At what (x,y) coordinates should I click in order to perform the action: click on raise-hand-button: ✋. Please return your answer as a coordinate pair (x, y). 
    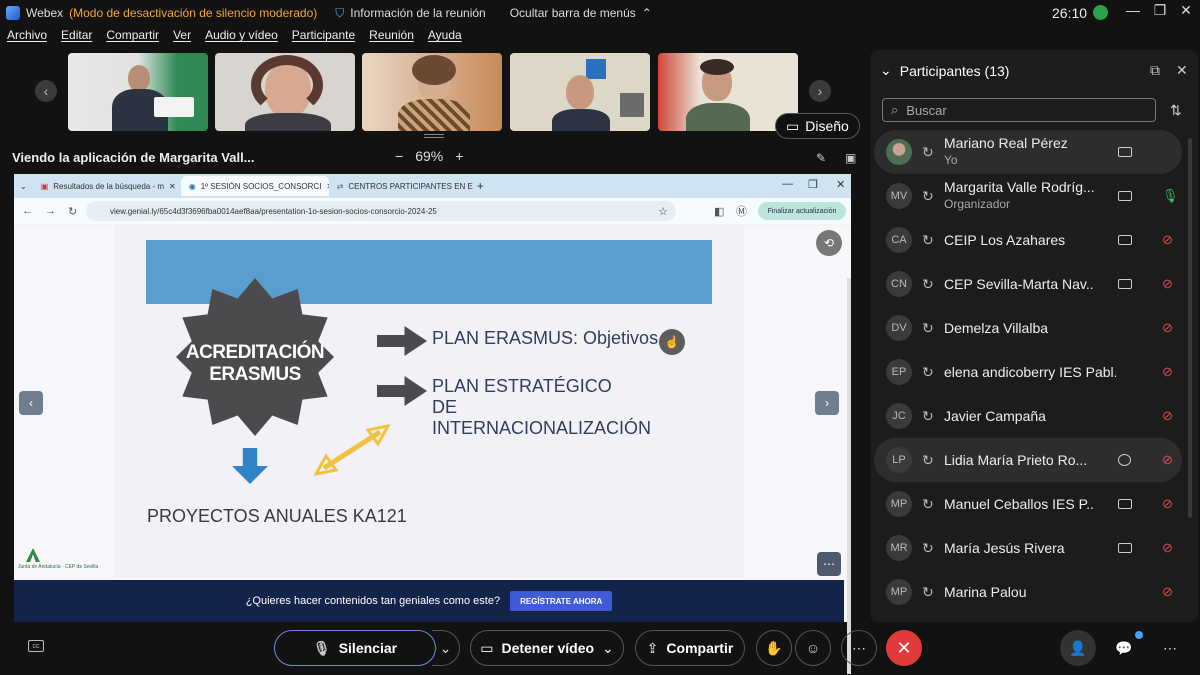
    Looking at the image, I should click on (774, 648).